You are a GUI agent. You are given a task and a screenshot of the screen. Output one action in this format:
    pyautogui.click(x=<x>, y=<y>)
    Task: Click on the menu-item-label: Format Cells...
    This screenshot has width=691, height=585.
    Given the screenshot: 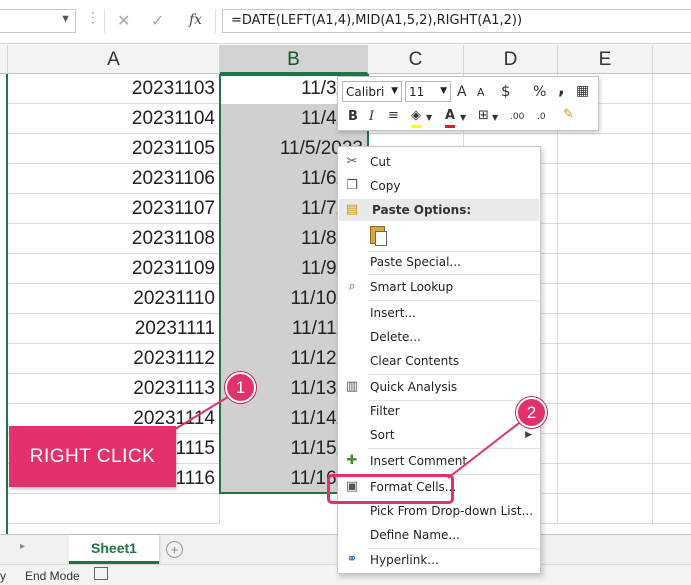 What is the action you would take?
    pyautogui.click(x=413, y=487)
    